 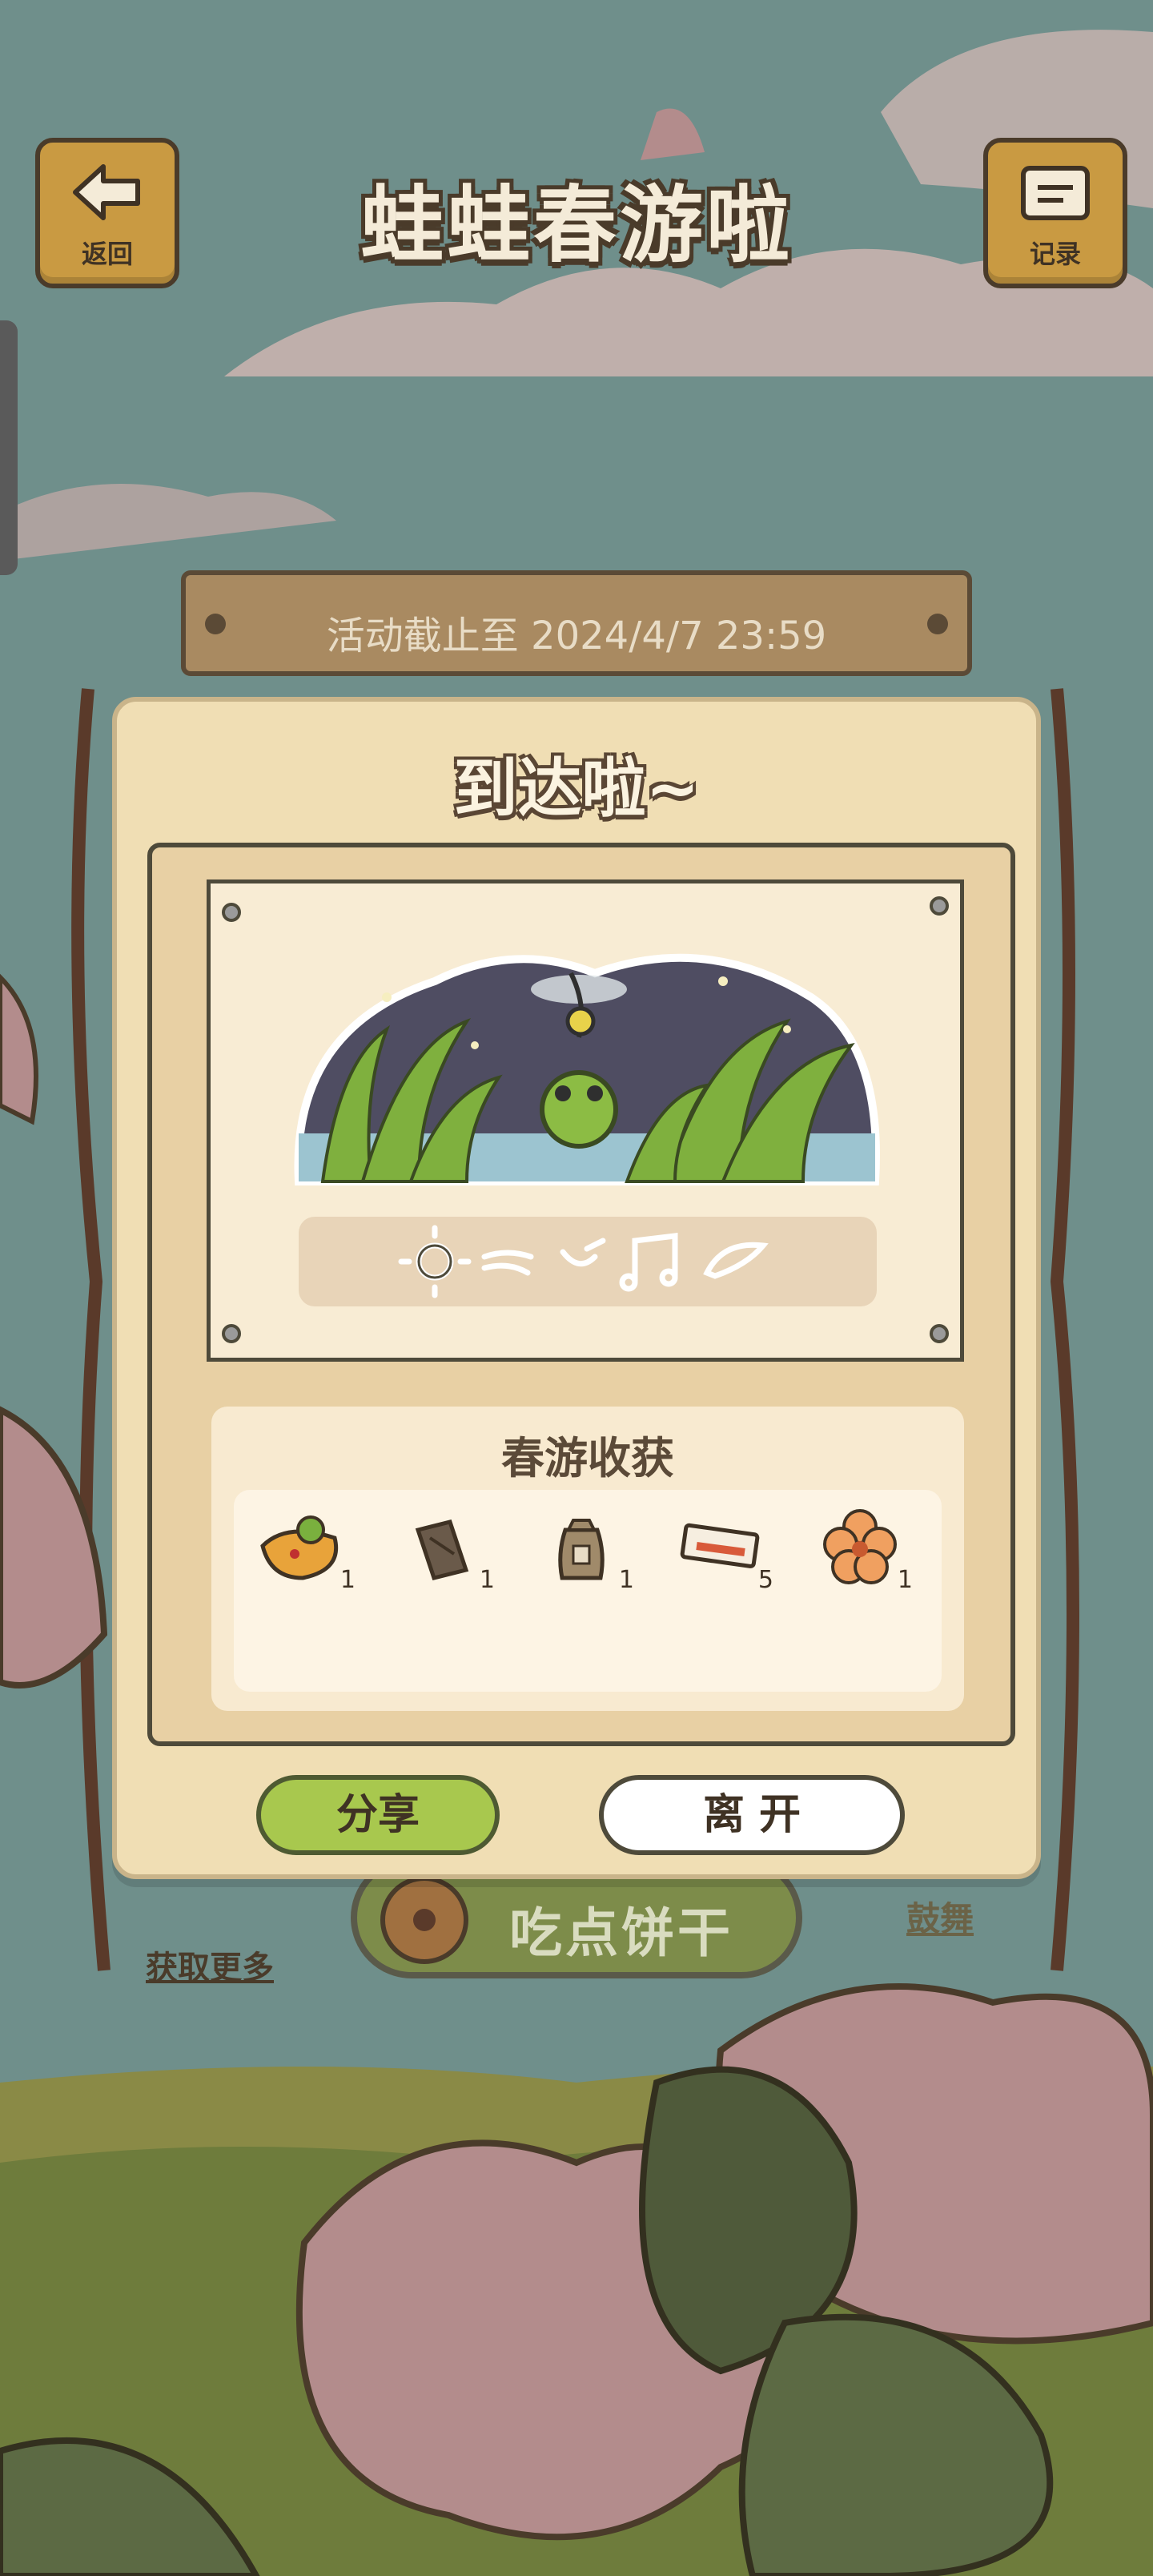 What do you see at coordinates (1055, 254) in the screenshot?
I see `record-label: 记录` at bounding box center [1055, 254].